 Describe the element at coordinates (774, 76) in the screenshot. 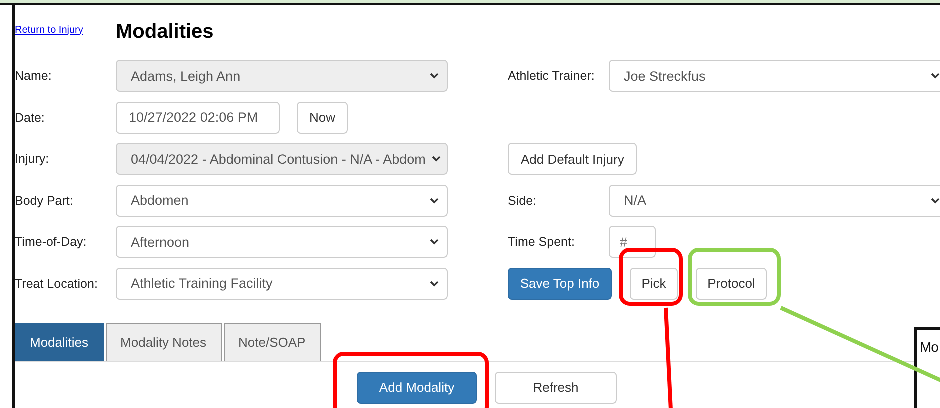

I see `dropdown: Joe Streckfus` at that location.